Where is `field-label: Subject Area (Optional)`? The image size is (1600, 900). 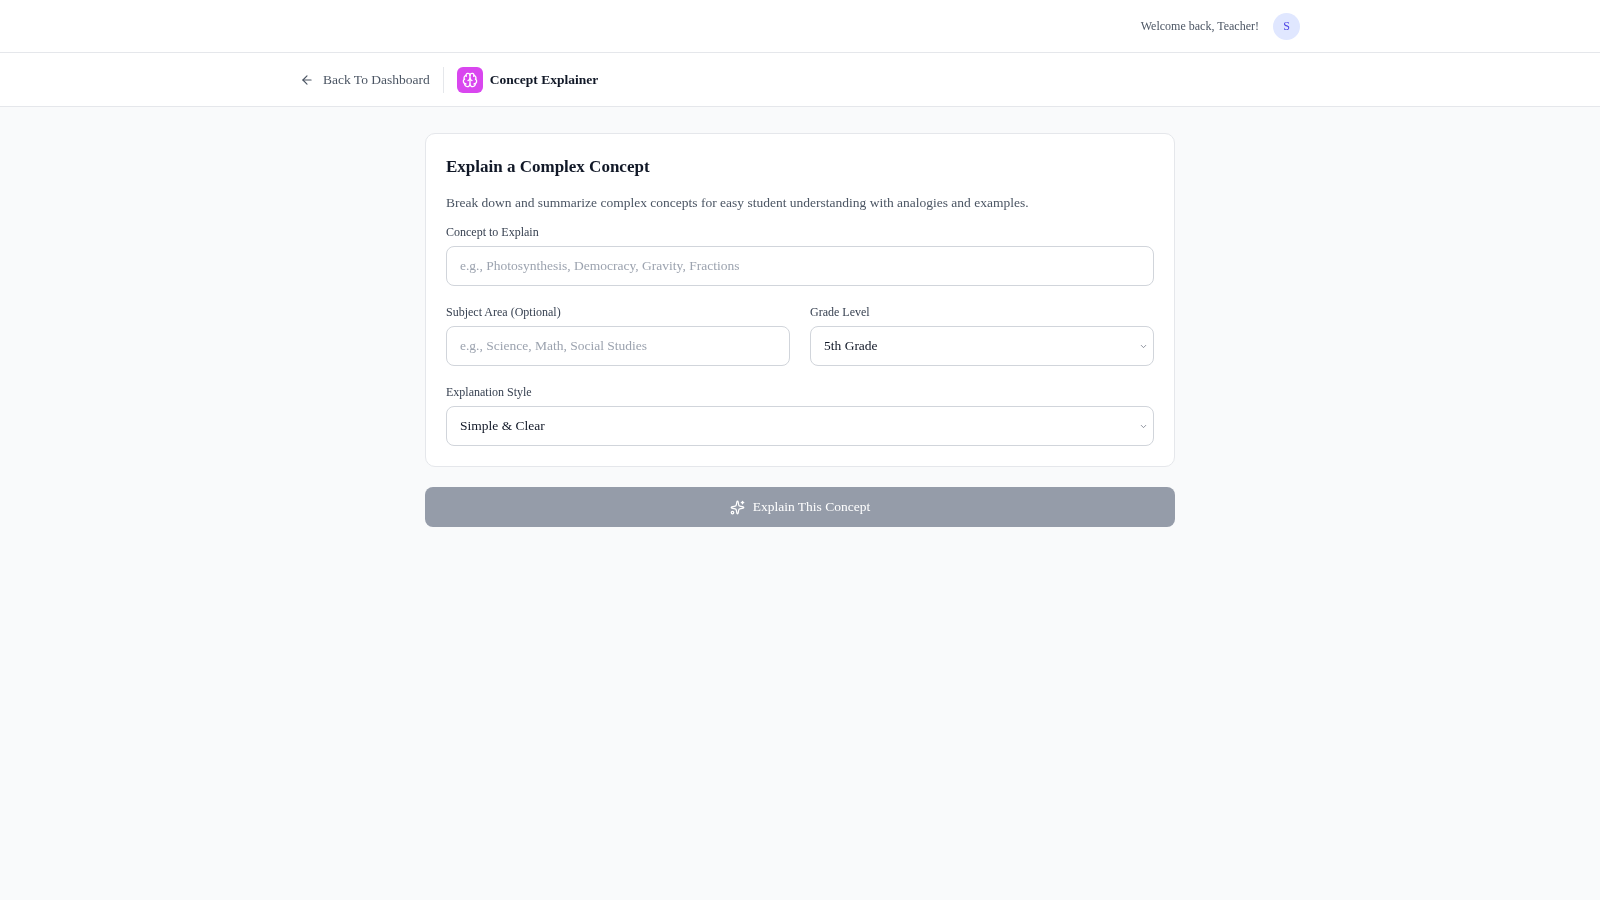 field-label: Subject Area (Optional) is located at coordinates (504, 312).